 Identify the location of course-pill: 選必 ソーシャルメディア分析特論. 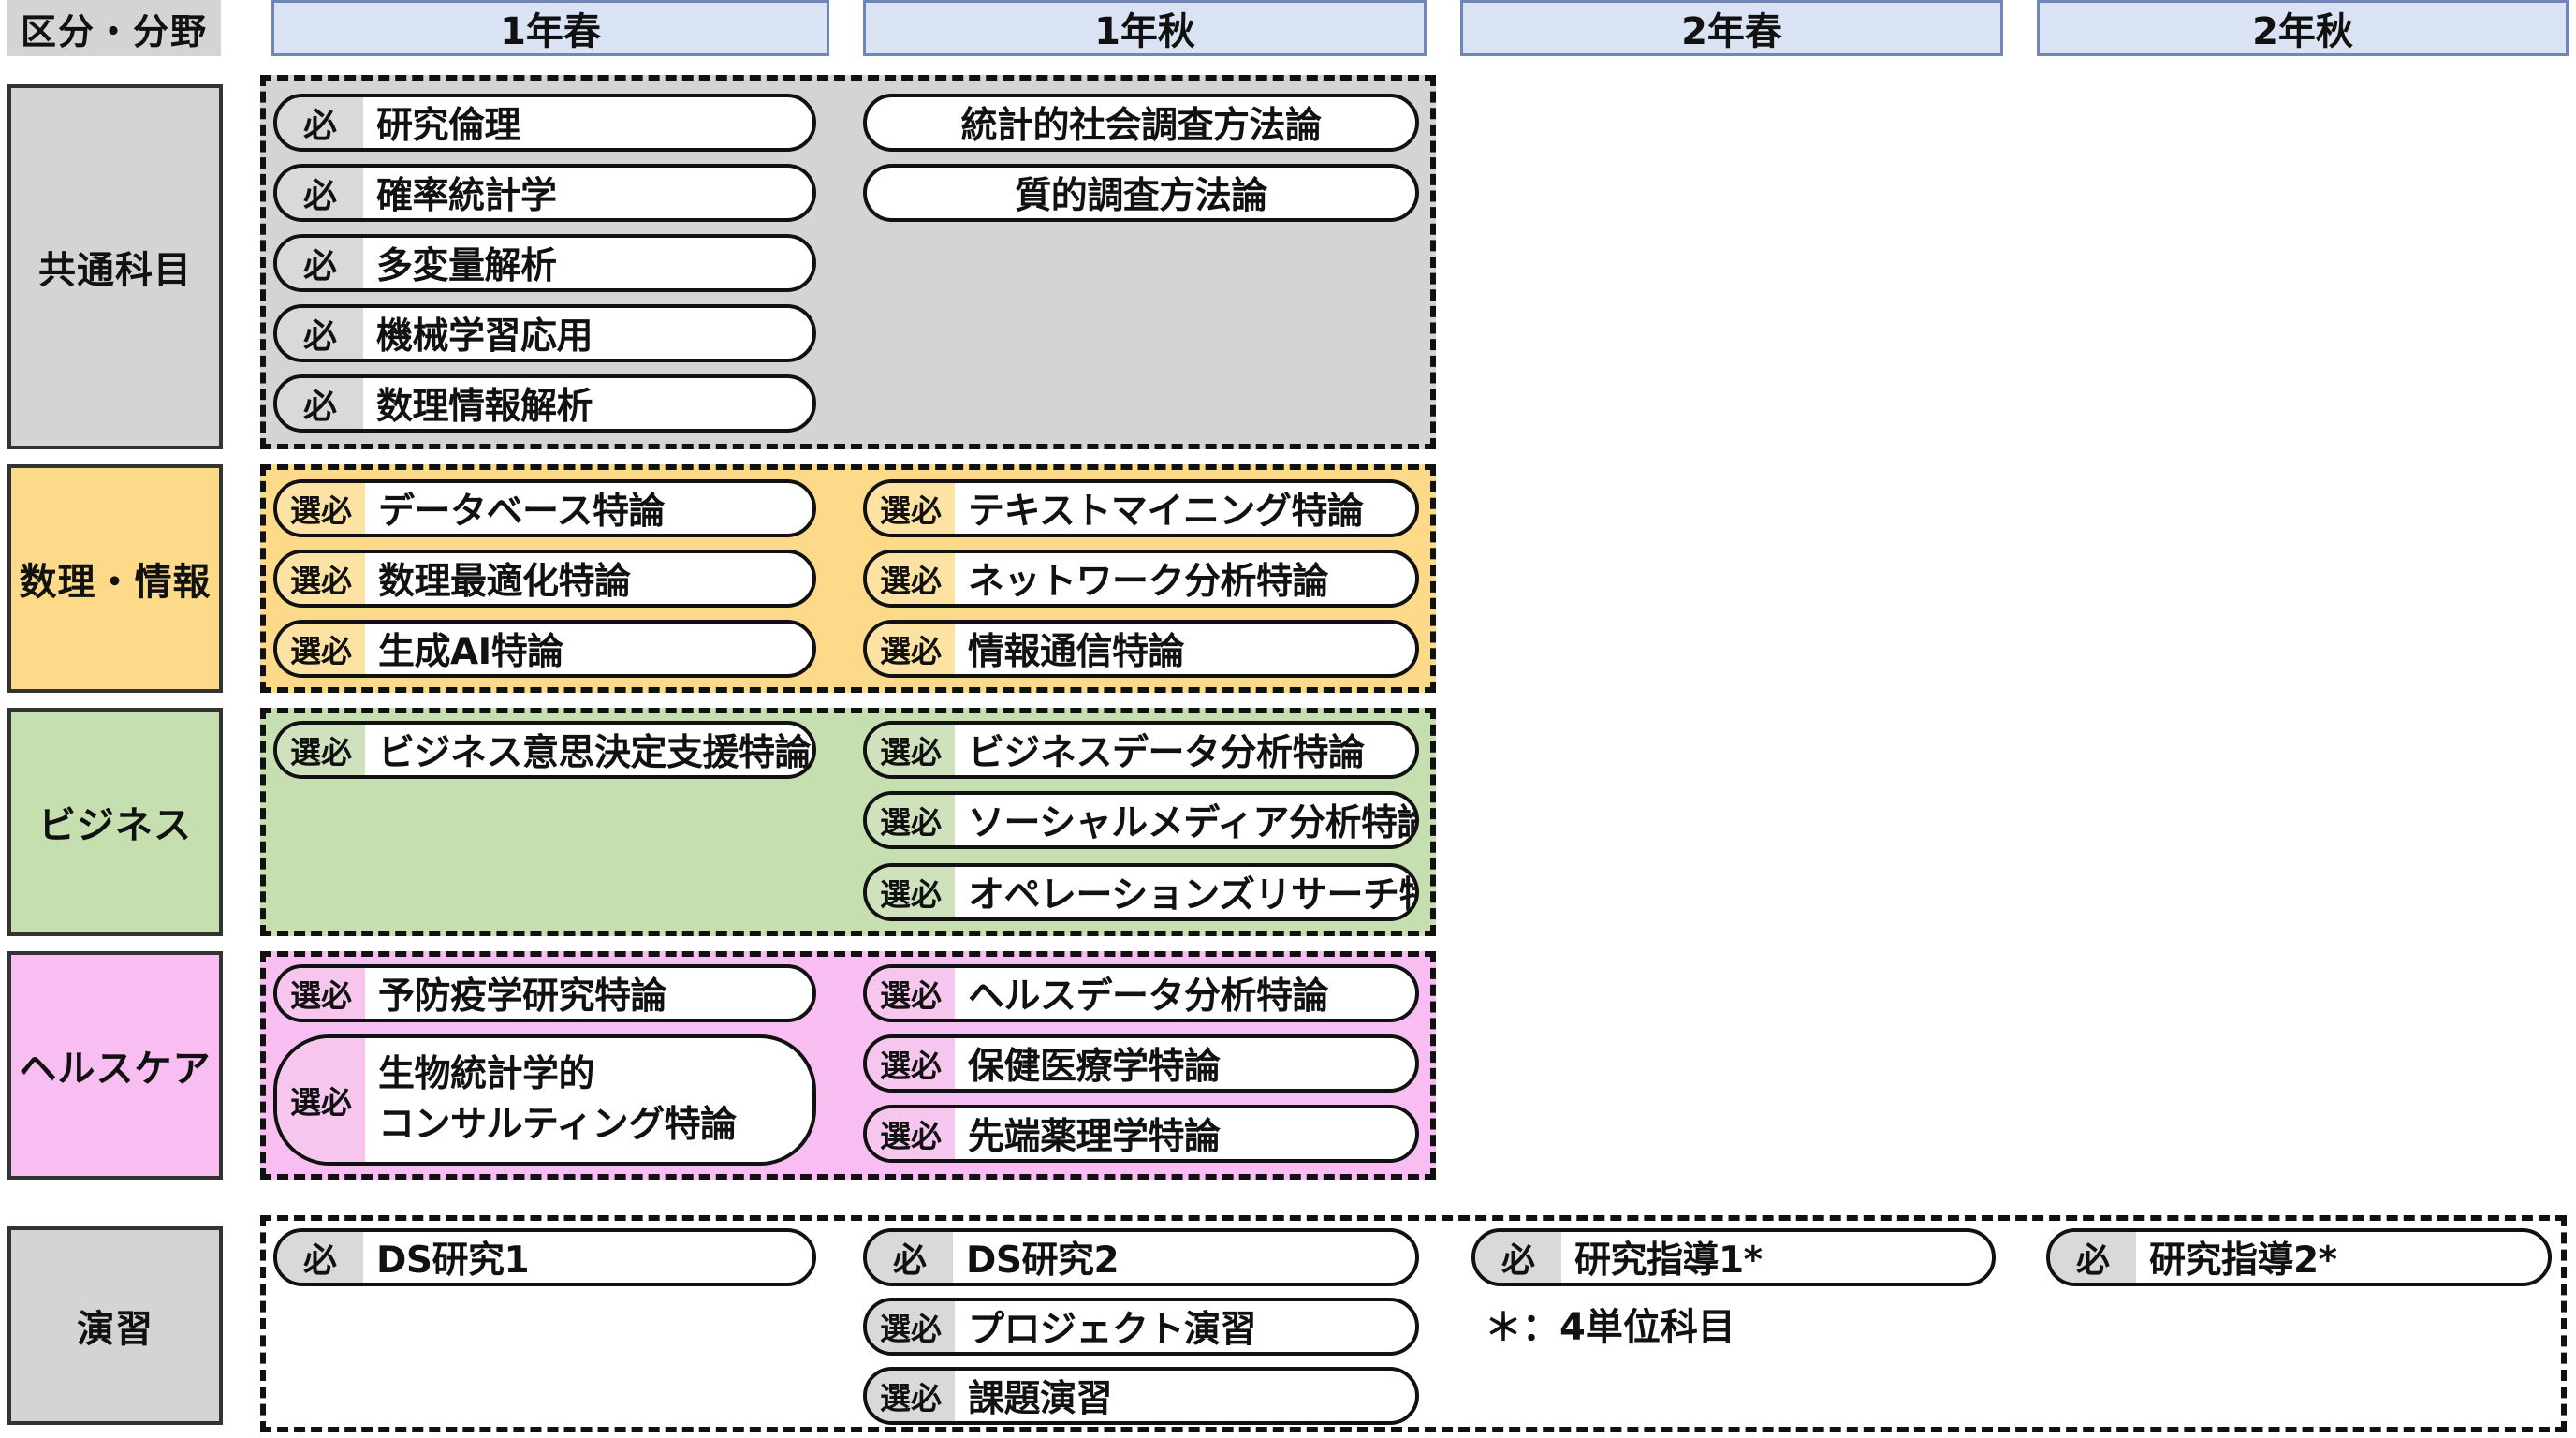
(1141, 820).